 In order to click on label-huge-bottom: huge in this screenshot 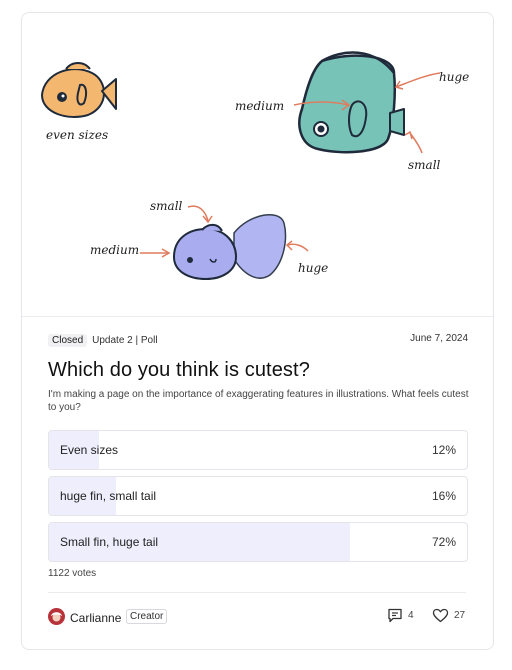, I will do `click(313, 268)`.